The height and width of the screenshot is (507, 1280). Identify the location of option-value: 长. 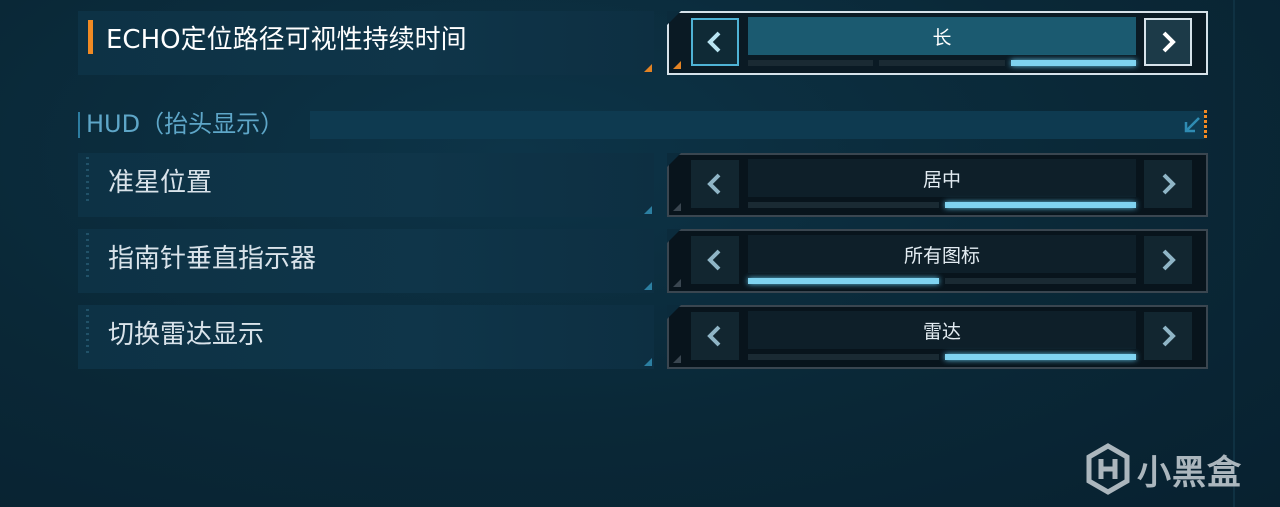
(942, 36).